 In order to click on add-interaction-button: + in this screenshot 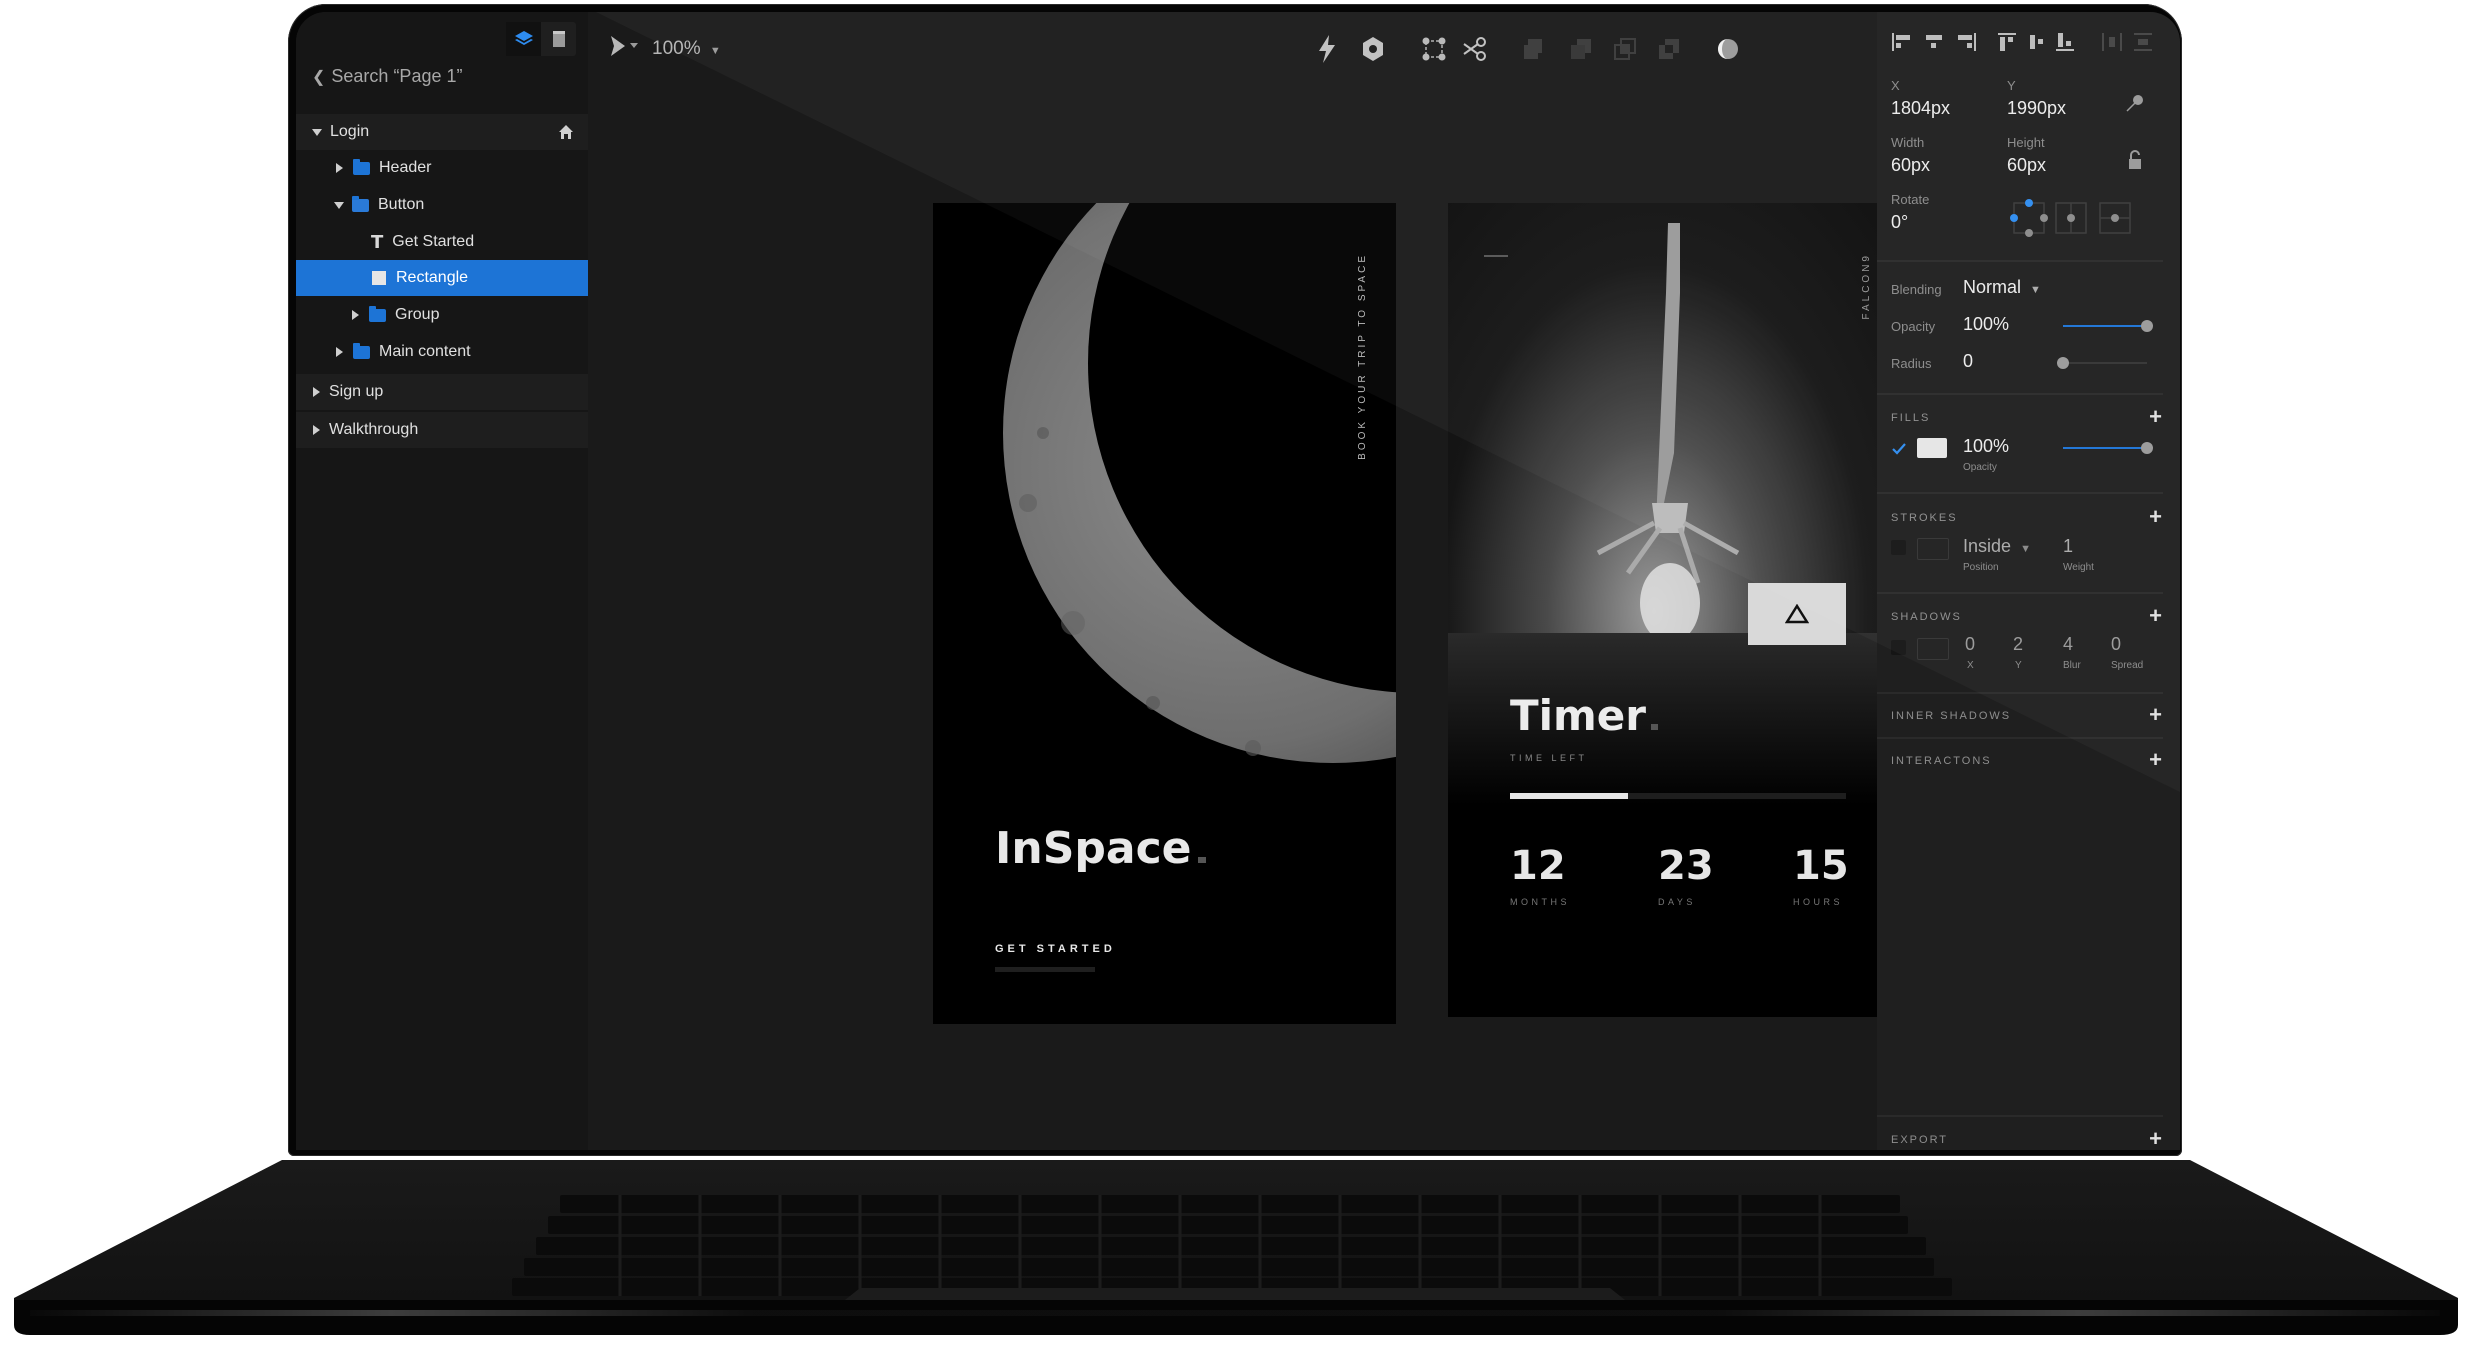, I will do `click(2155, 760)`.